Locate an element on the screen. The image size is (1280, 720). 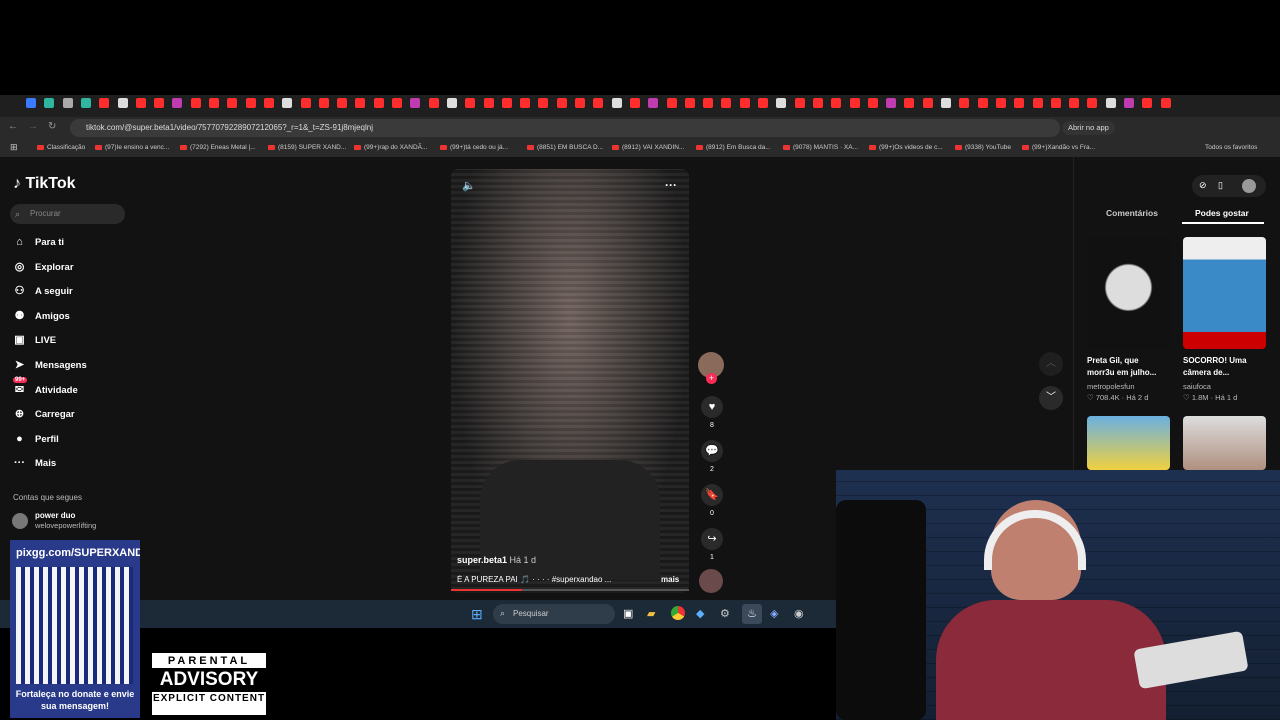
apps-icon: ⊞ is located at coordinates (14, 147).